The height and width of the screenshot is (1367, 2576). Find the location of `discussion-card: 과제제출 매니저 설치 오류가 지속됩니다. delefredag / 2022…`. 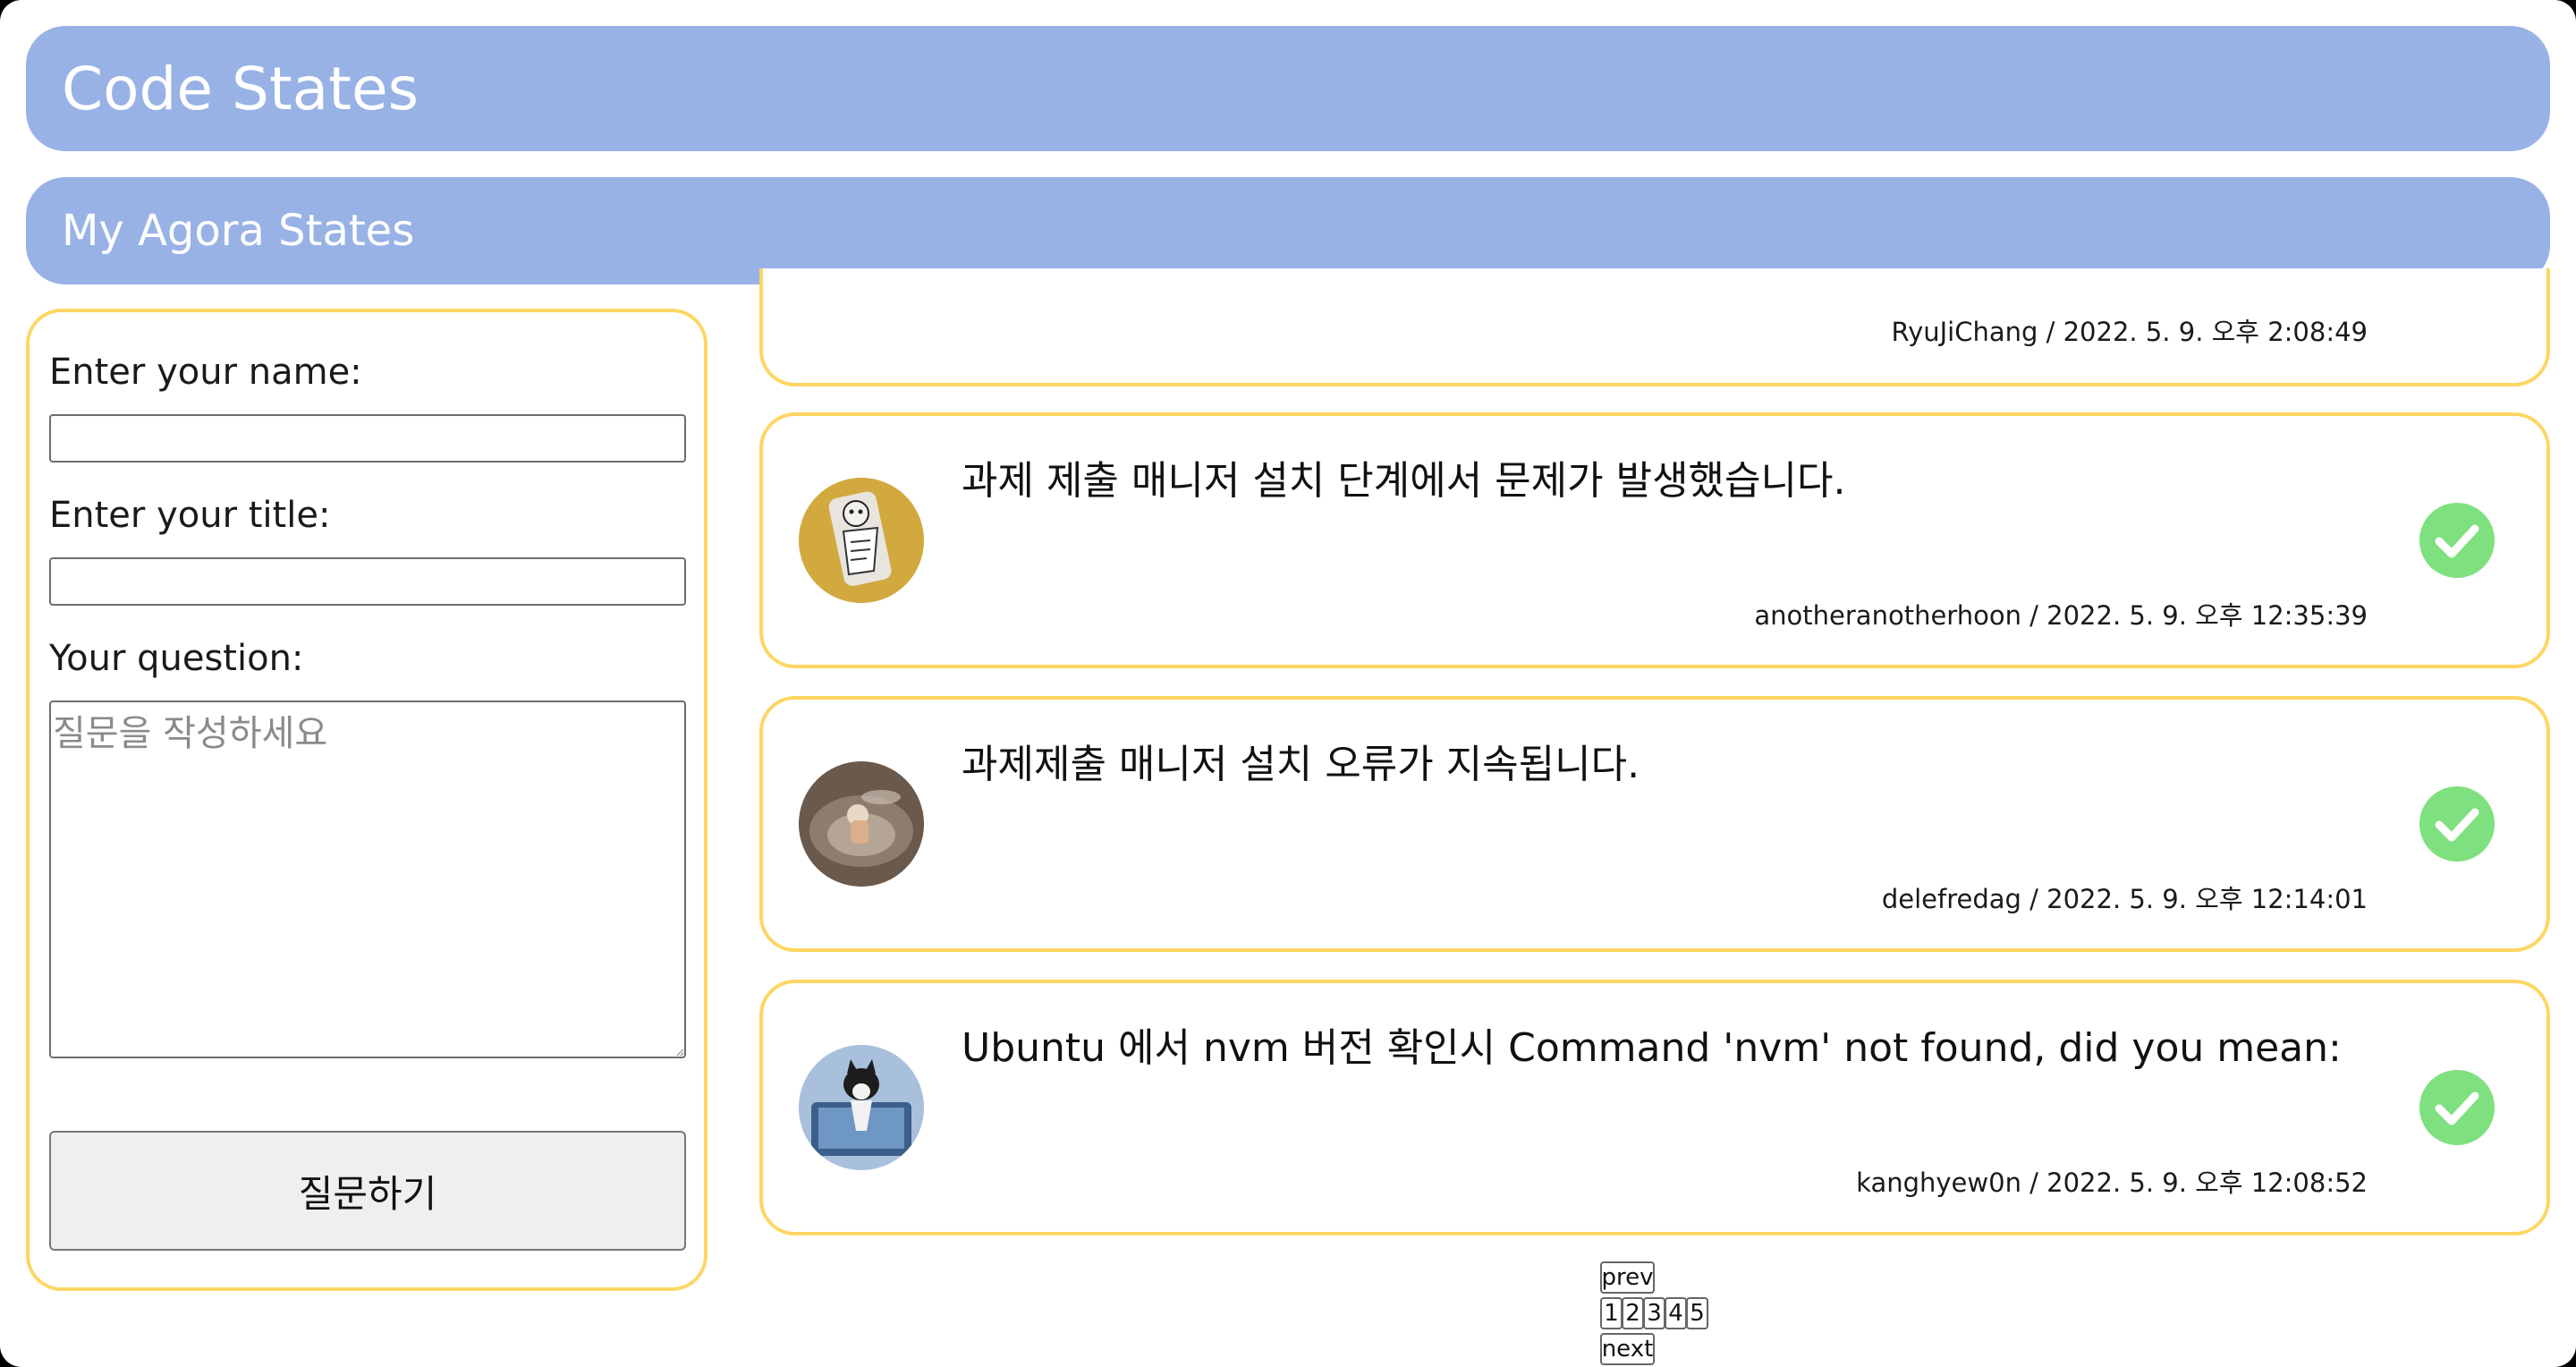

discussion-card: 과제제출 매니저 설치 오류가 지속됩니다. delefredag / 2022… is located at coordinates (1654, 824).